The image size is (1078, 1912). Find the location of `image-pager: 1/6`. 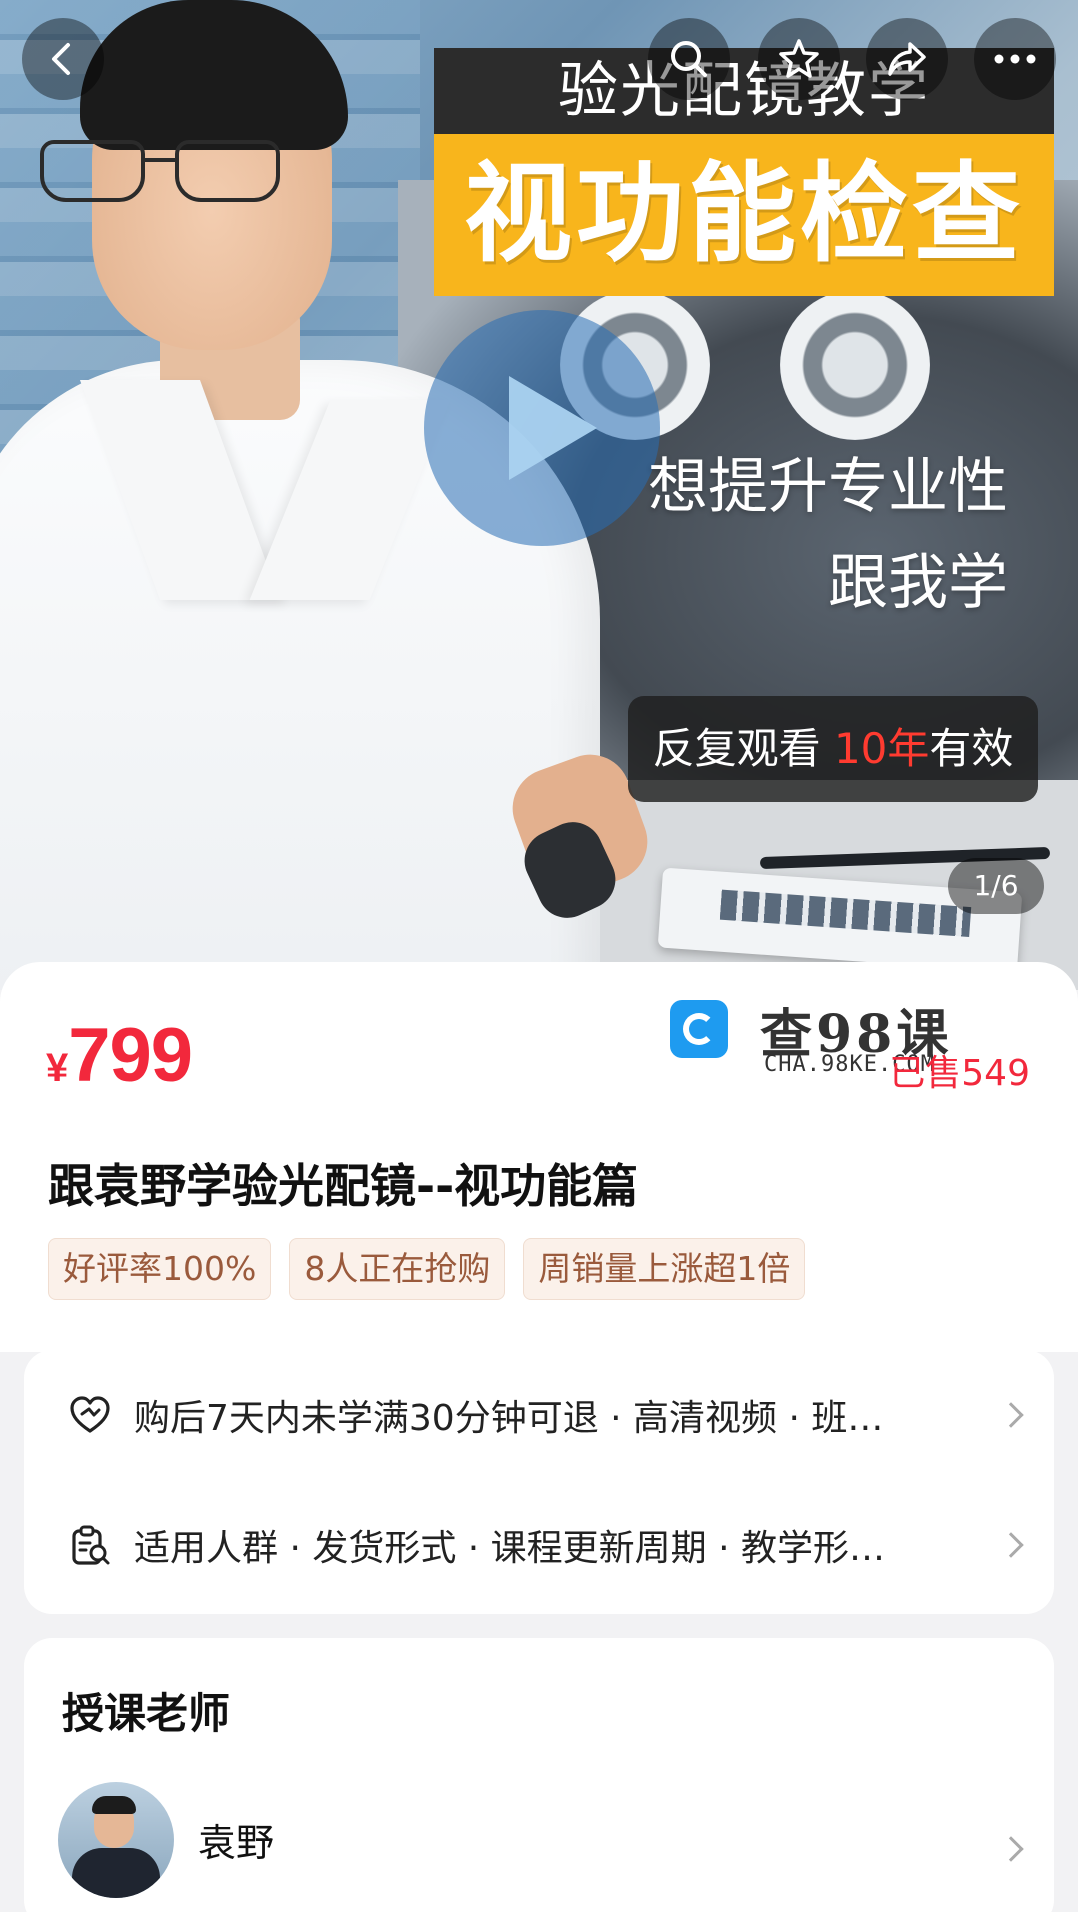

image-pager: 1/6 is located at coordinates (996, 886).